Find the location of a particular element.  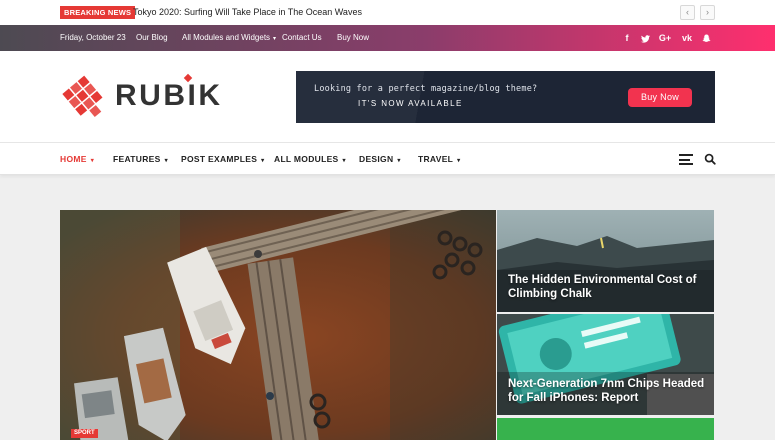

chevron-right-icon: › is located at coordinates (707, 12).